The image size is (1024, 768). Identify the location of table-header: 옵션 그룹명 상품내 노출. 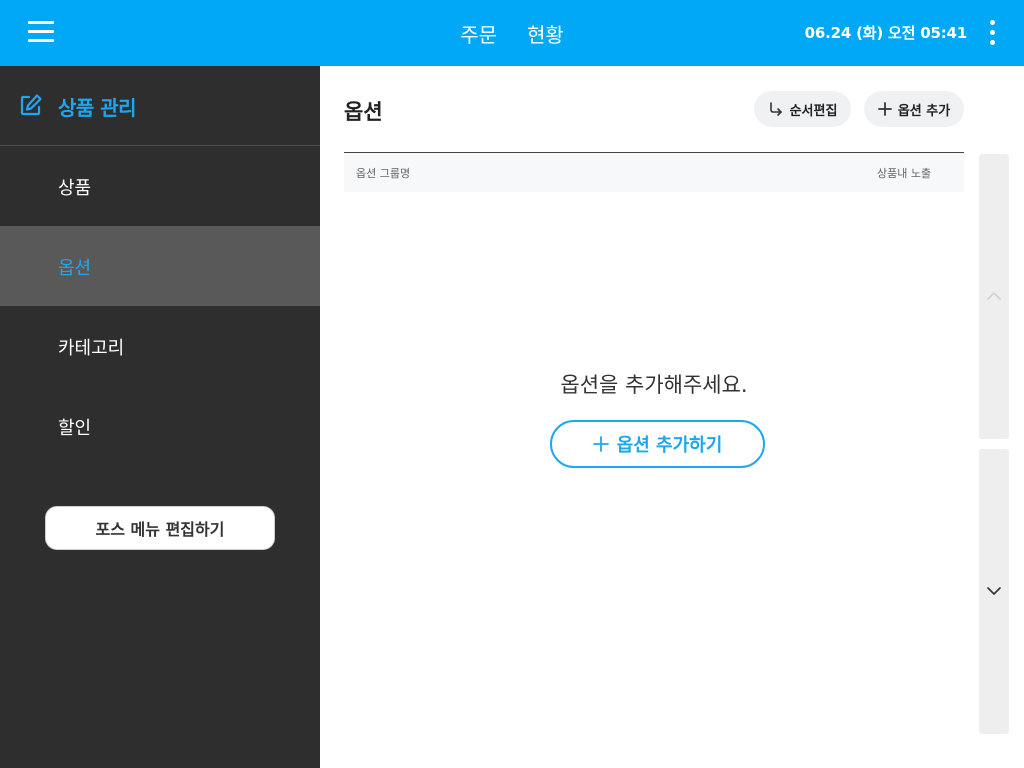
(654, 172).